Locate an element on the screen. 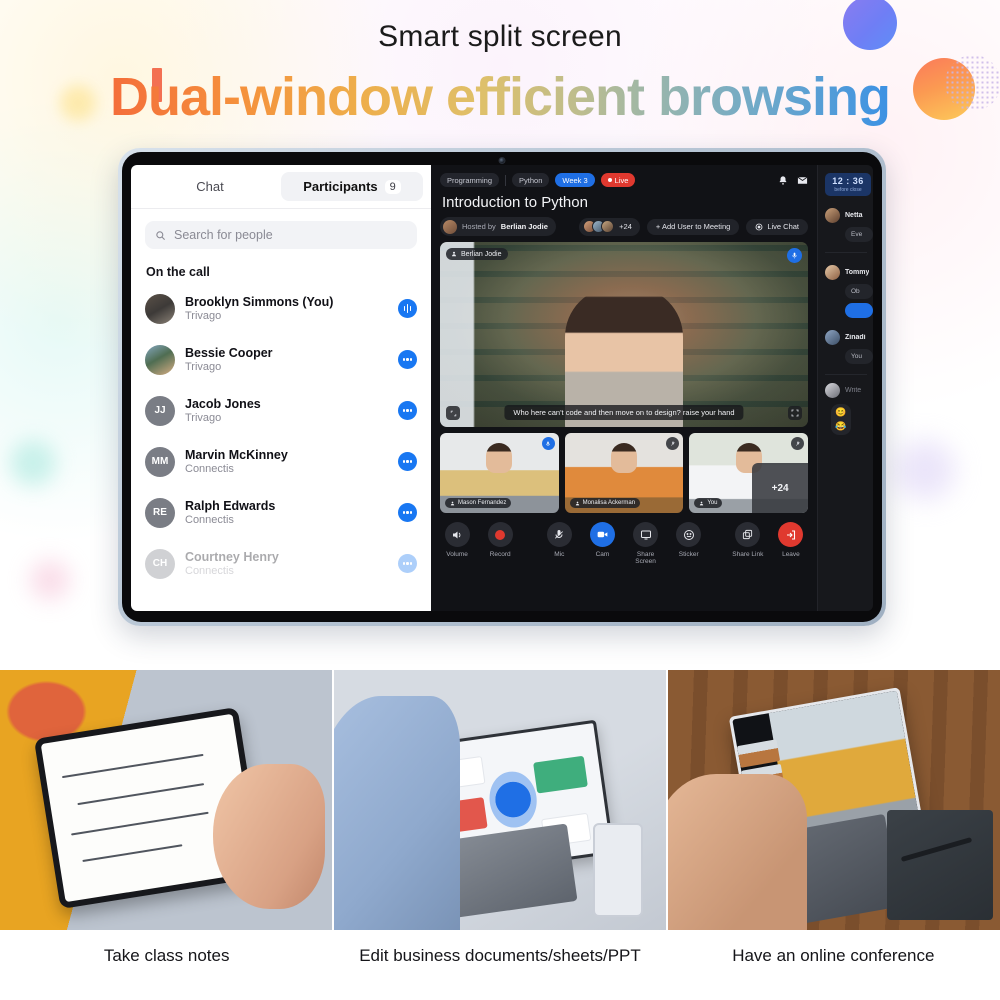 The height and width of the screenshot is (1000, 1000). record-button: Record is located at coordinates (500, 540).